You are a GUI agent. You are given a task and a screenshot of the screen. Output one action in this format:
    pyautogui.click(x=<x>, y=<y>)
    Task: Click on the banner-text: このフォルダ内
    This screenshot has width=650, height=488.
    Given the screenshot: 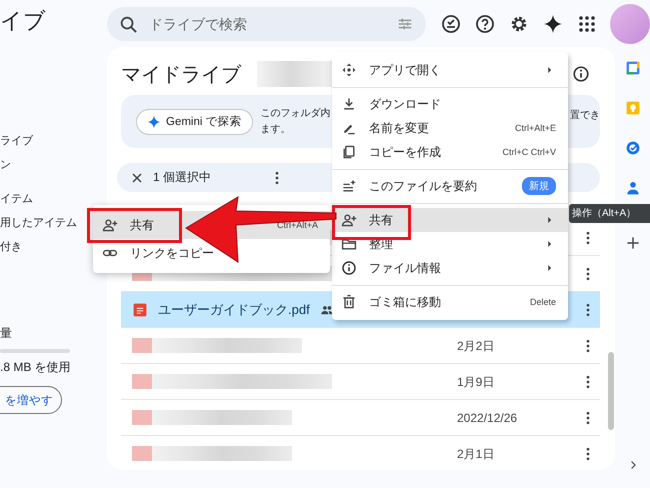 What is the action you would take?
    pyautogui.click(x=295, y=113)
    